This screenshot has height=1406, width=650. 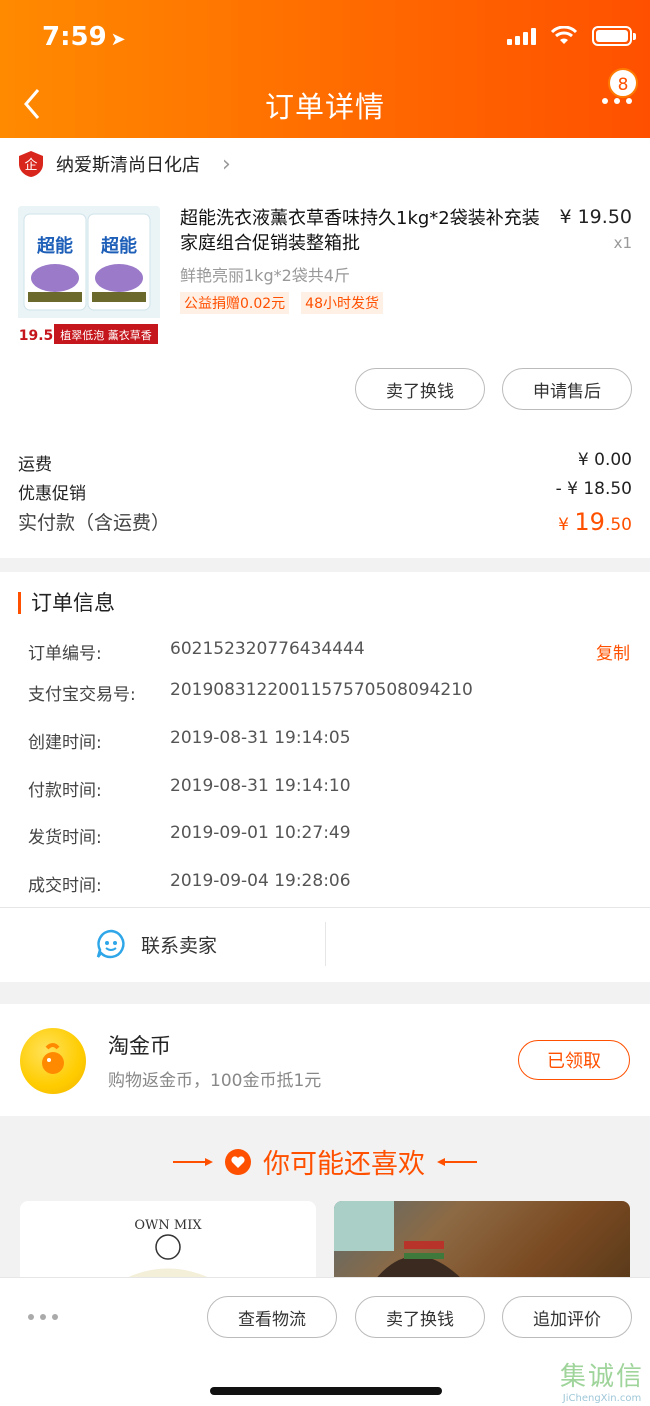 I want to click on sell-item-button: 卖了换钱, so click(x=420, y=389).